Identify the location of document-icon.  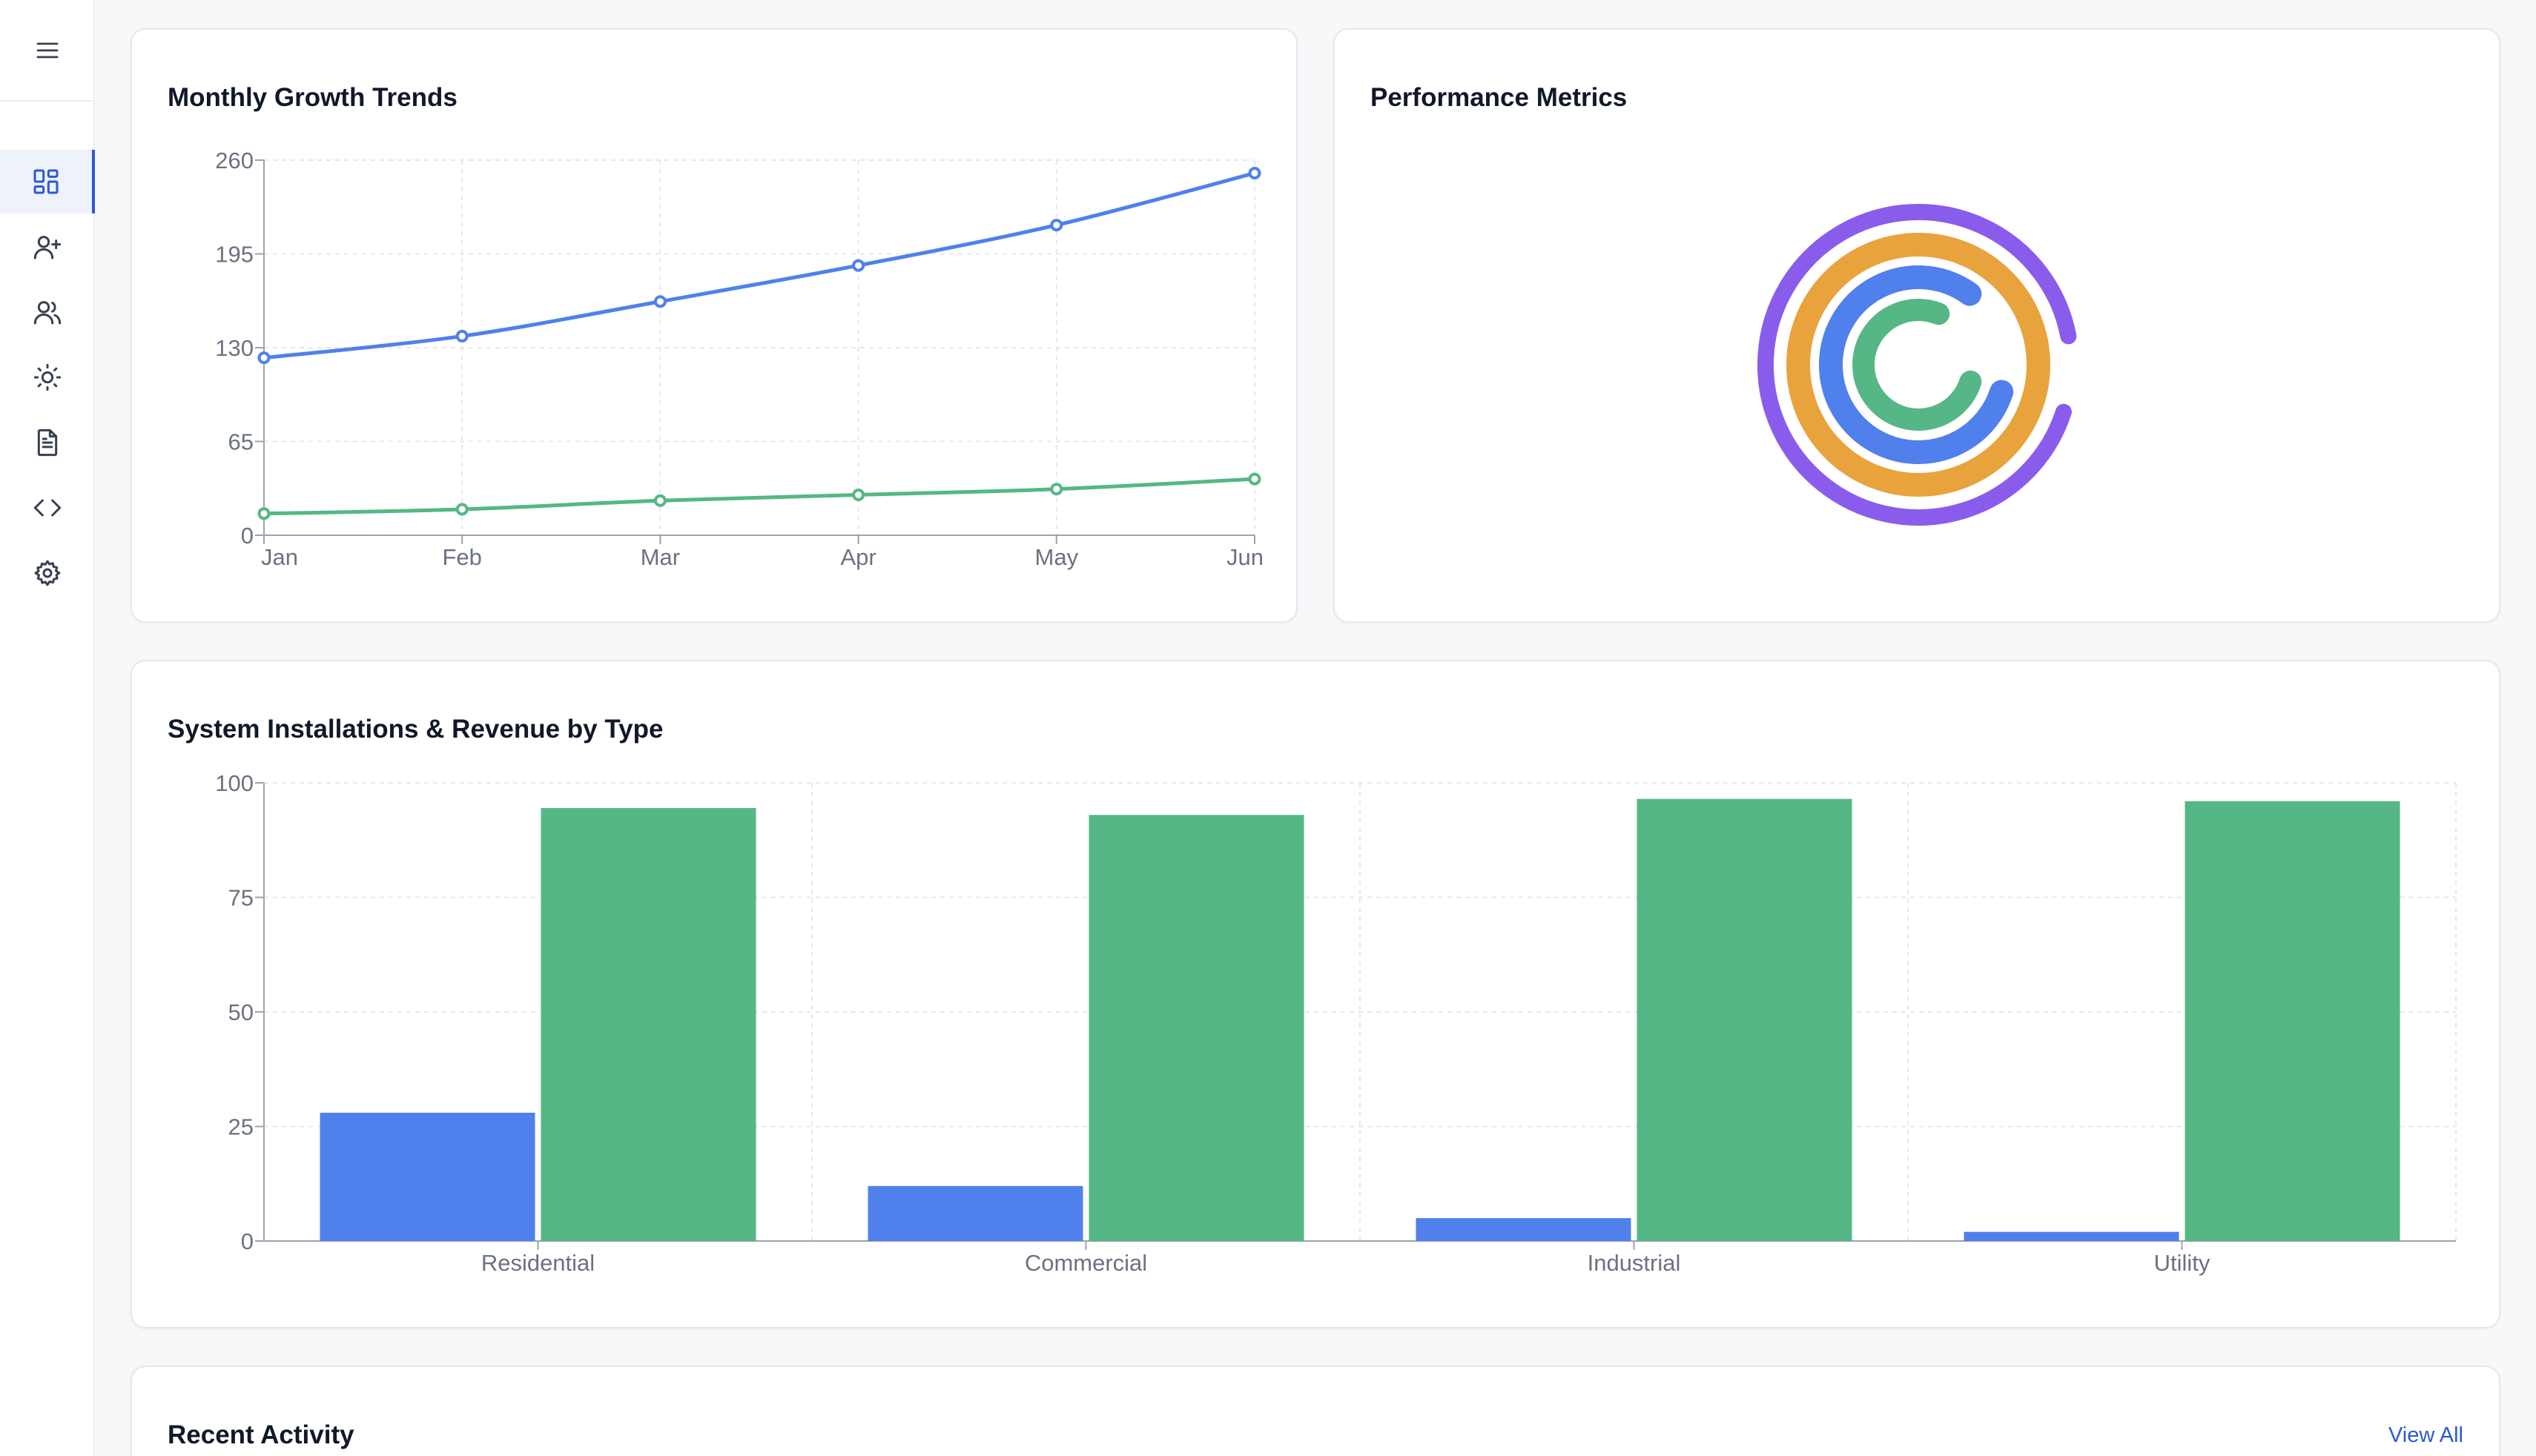
(48, 442).